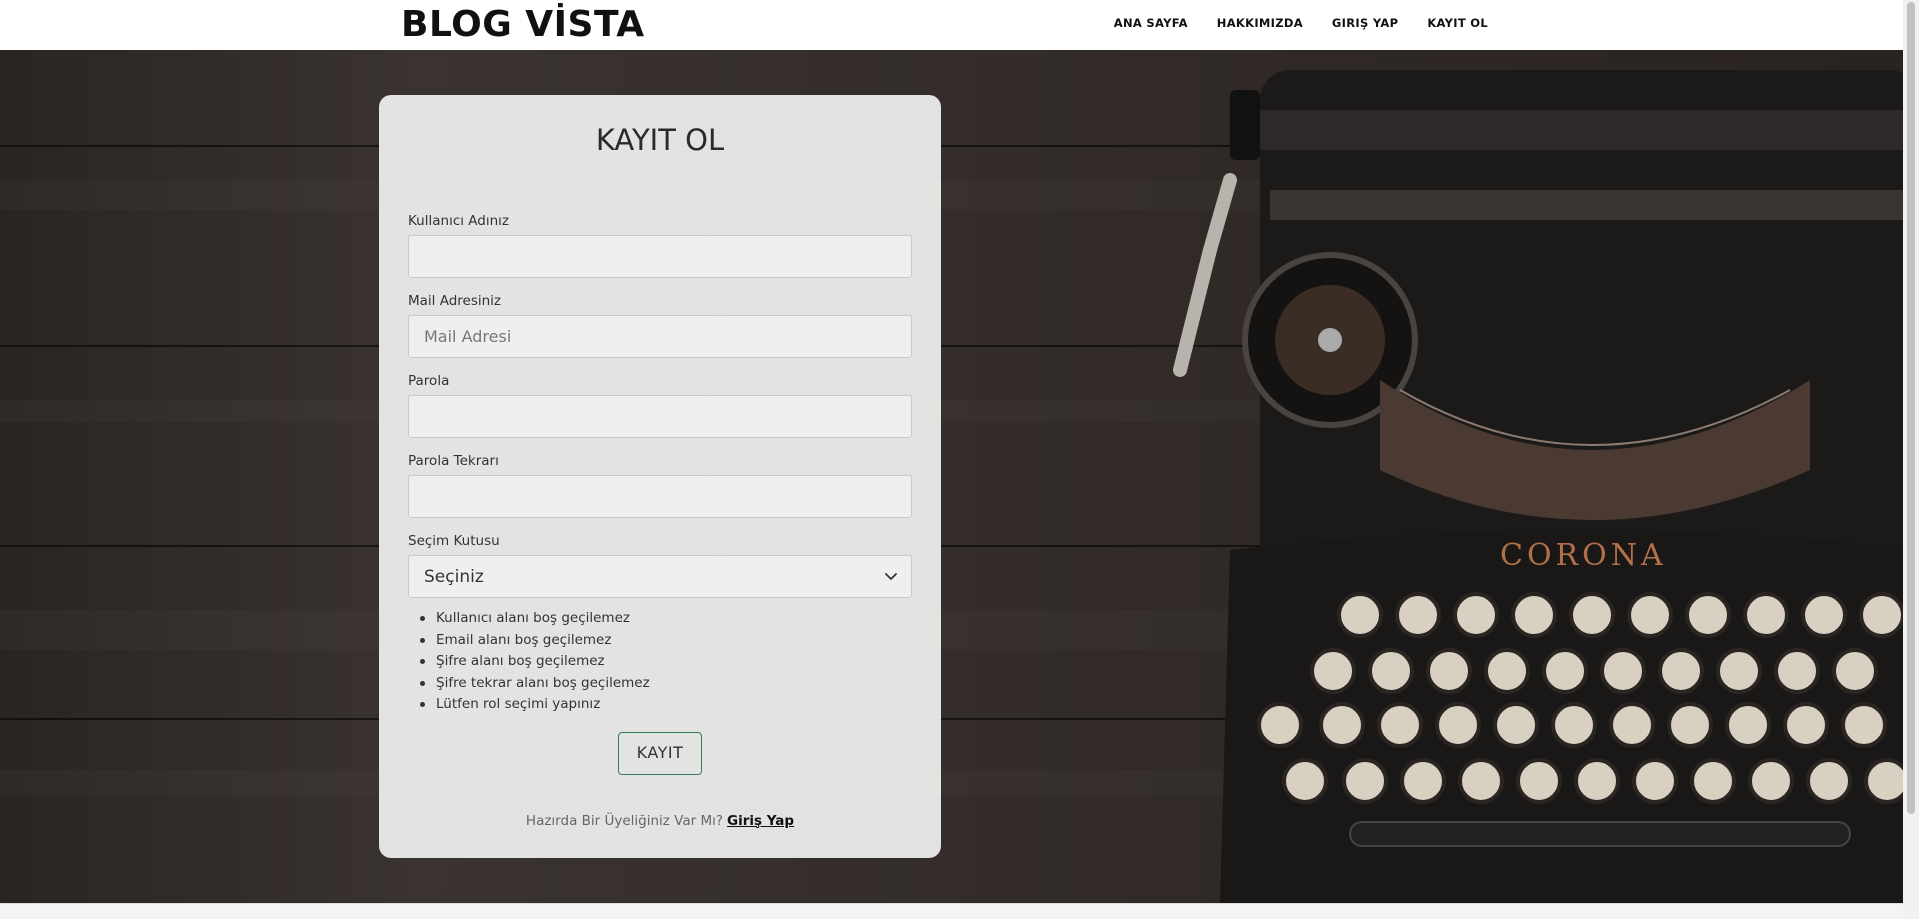 The height and width of the screenshot is (919, 1919). What do you see at coordinates (951, 911) in the screenshot?
I see `page-bottom-strip` at bounding box center [951, 911].